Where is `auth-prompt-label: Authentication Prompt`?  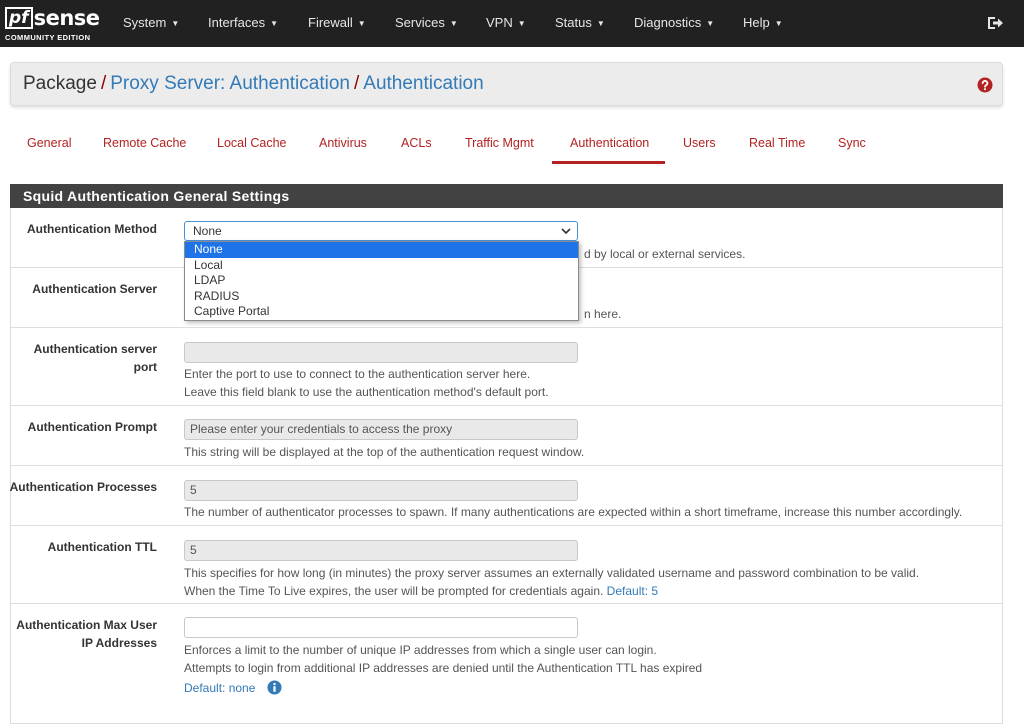
auth-prompt-label: Authentication Prompt is located at coordinates (92, 427).